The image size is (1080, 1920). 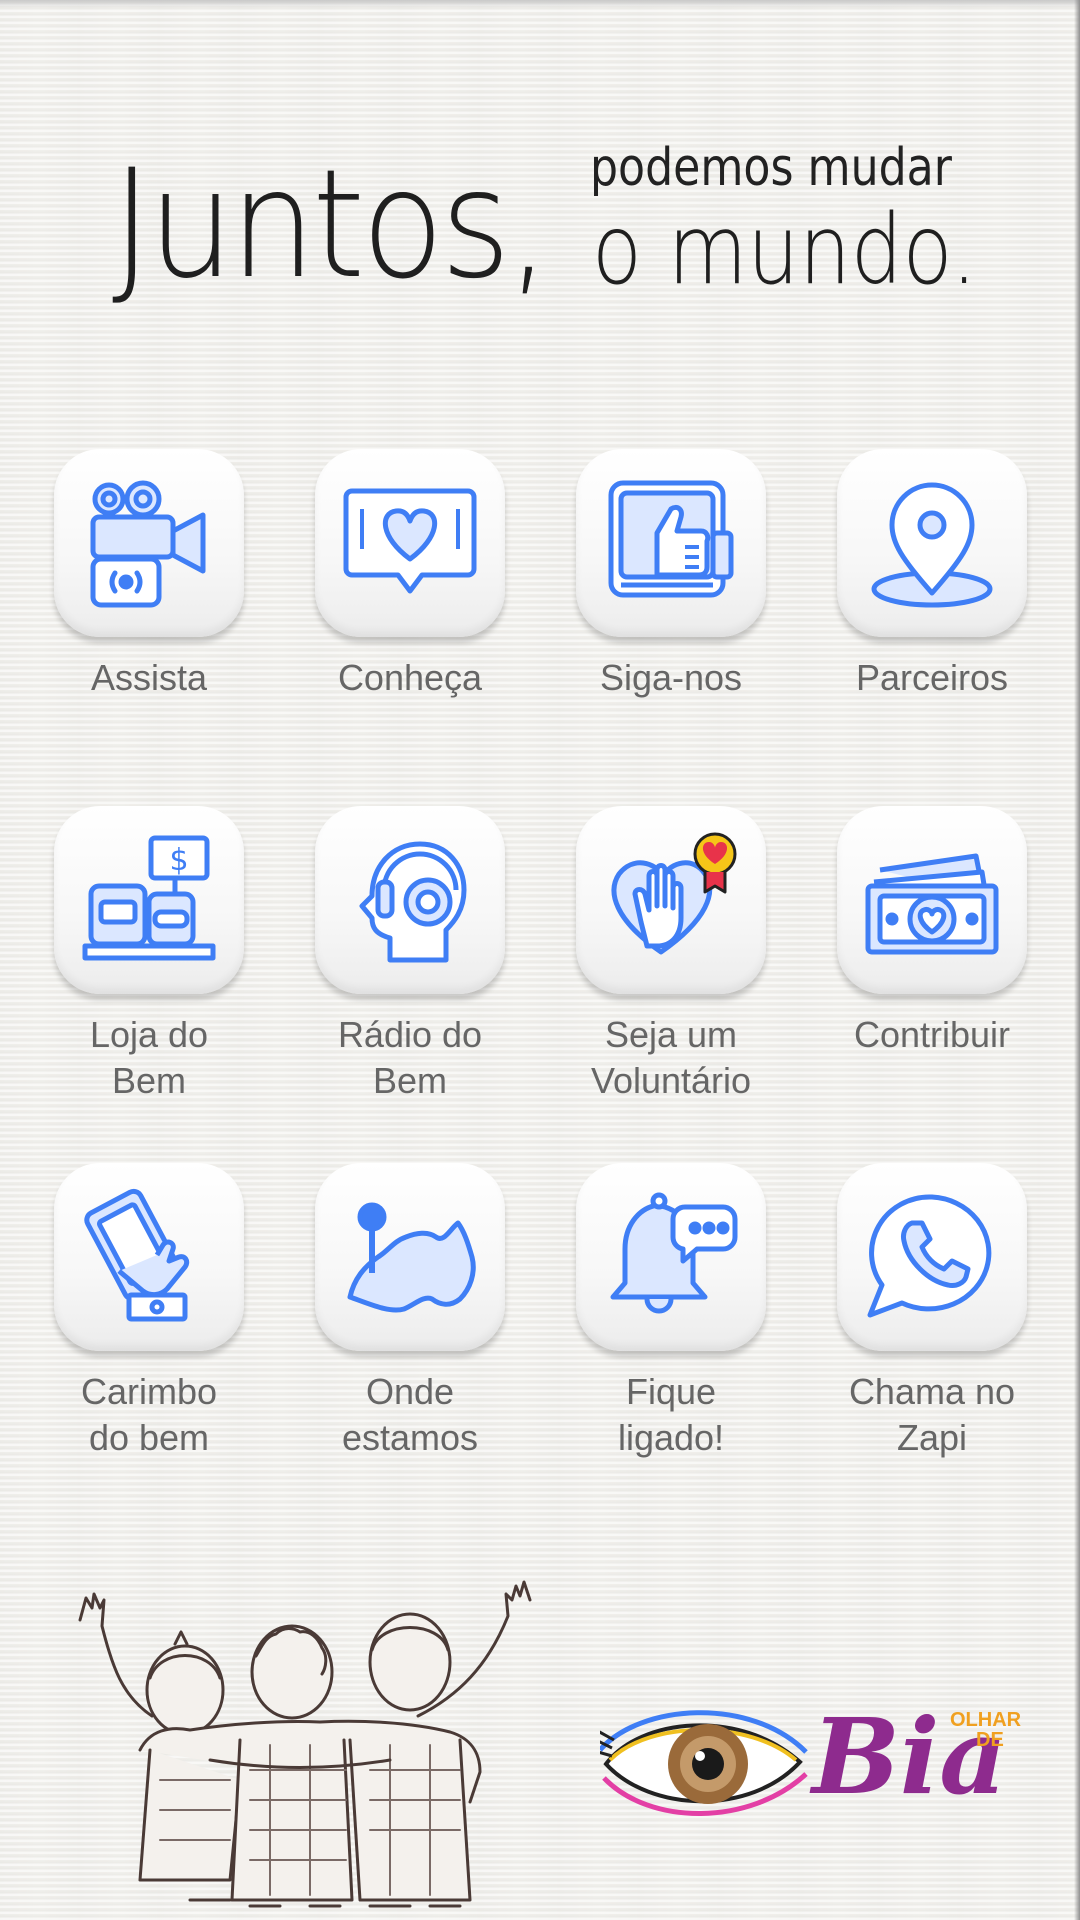 I want to click on hand-phone-icon, so click(x=137, y=1255).